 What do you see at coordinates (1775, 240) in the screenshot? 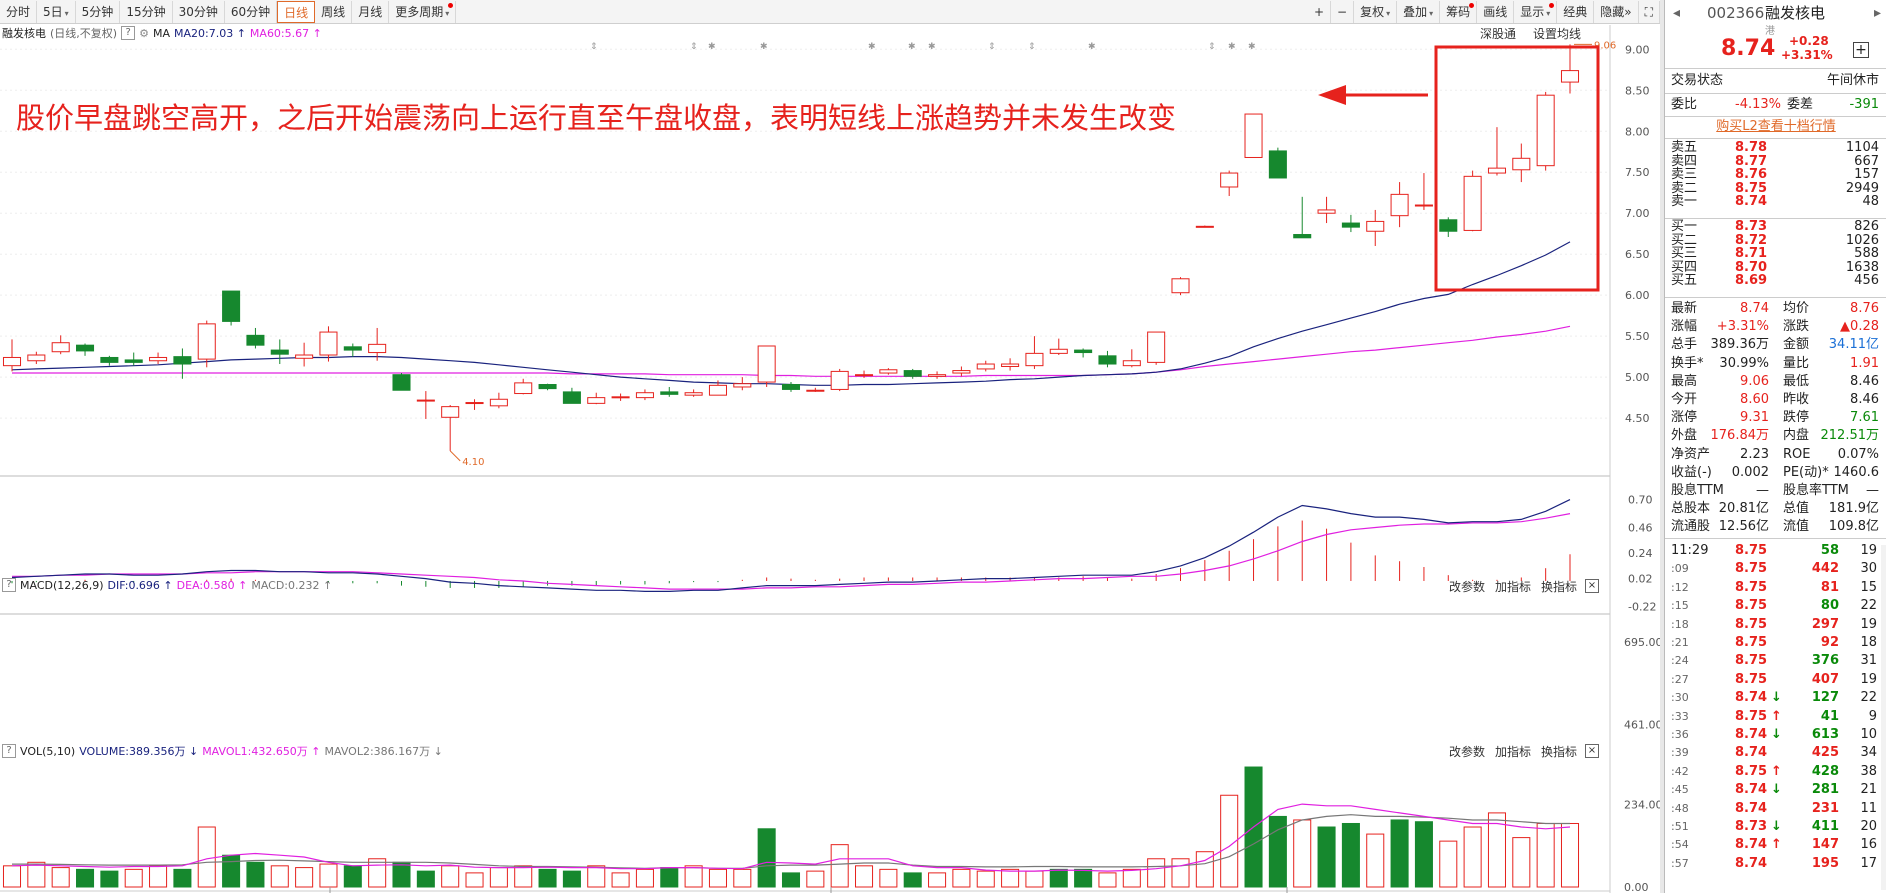
I see `buy-row: 买二 8.72 1026` at bounding box center [1775, 240].